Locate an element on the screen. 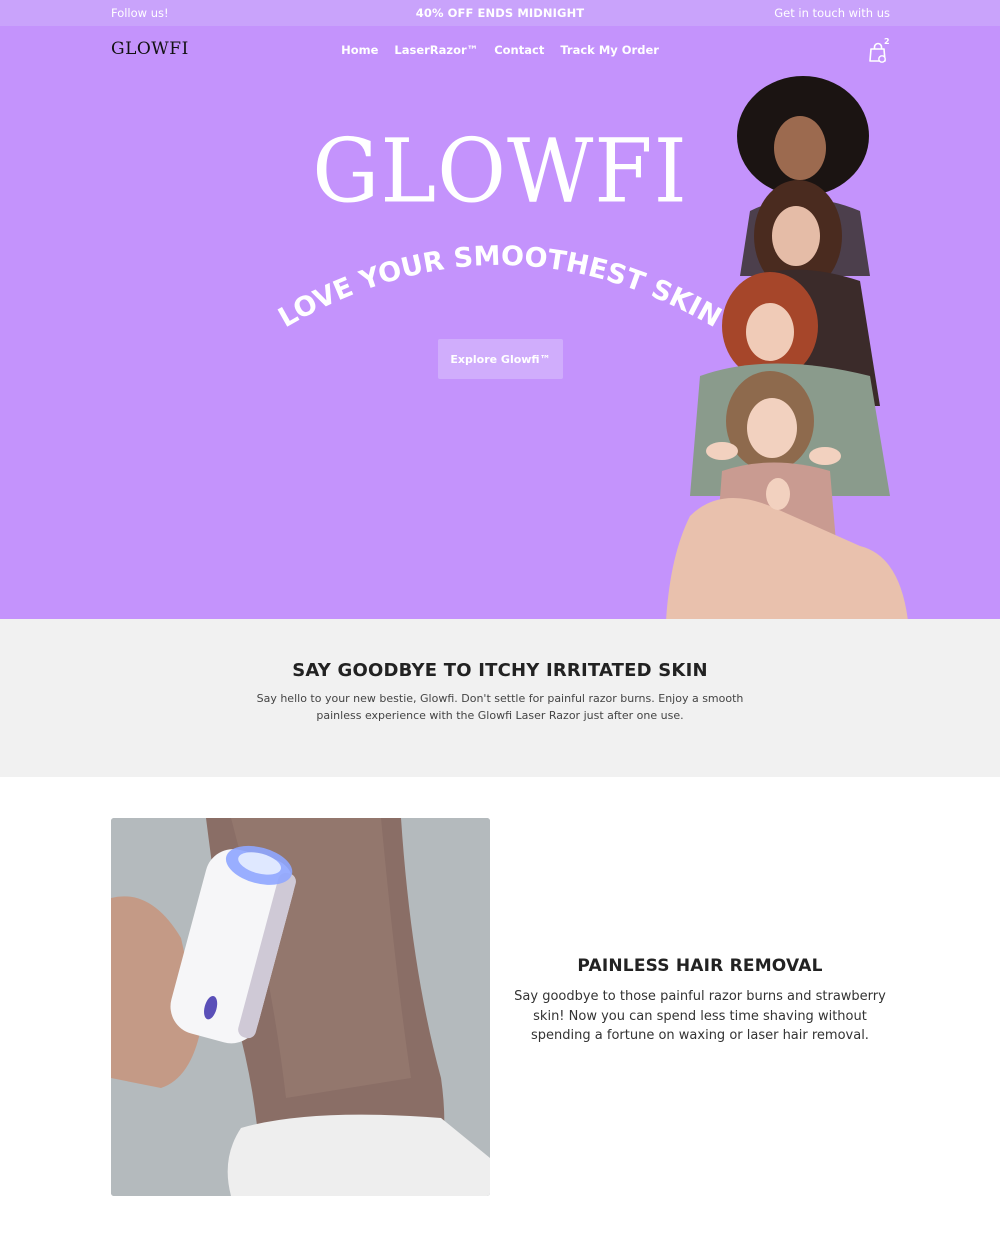 The image size is (1000, 1250). follow-us-link: Follow us! is located at coordinates (140, 13).